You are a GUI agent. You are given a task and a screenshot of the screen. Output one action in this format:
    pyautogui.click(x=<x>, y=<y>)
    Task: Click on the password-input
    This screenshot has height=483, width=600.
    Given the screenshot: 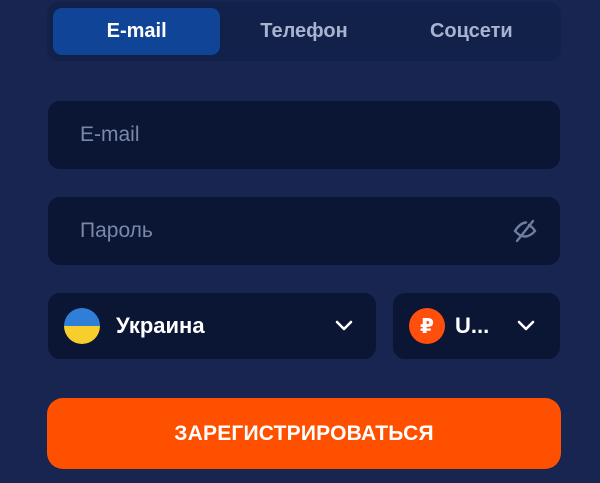 What is the action you would take?
    pyautogui.click(x=295, y=231)
    